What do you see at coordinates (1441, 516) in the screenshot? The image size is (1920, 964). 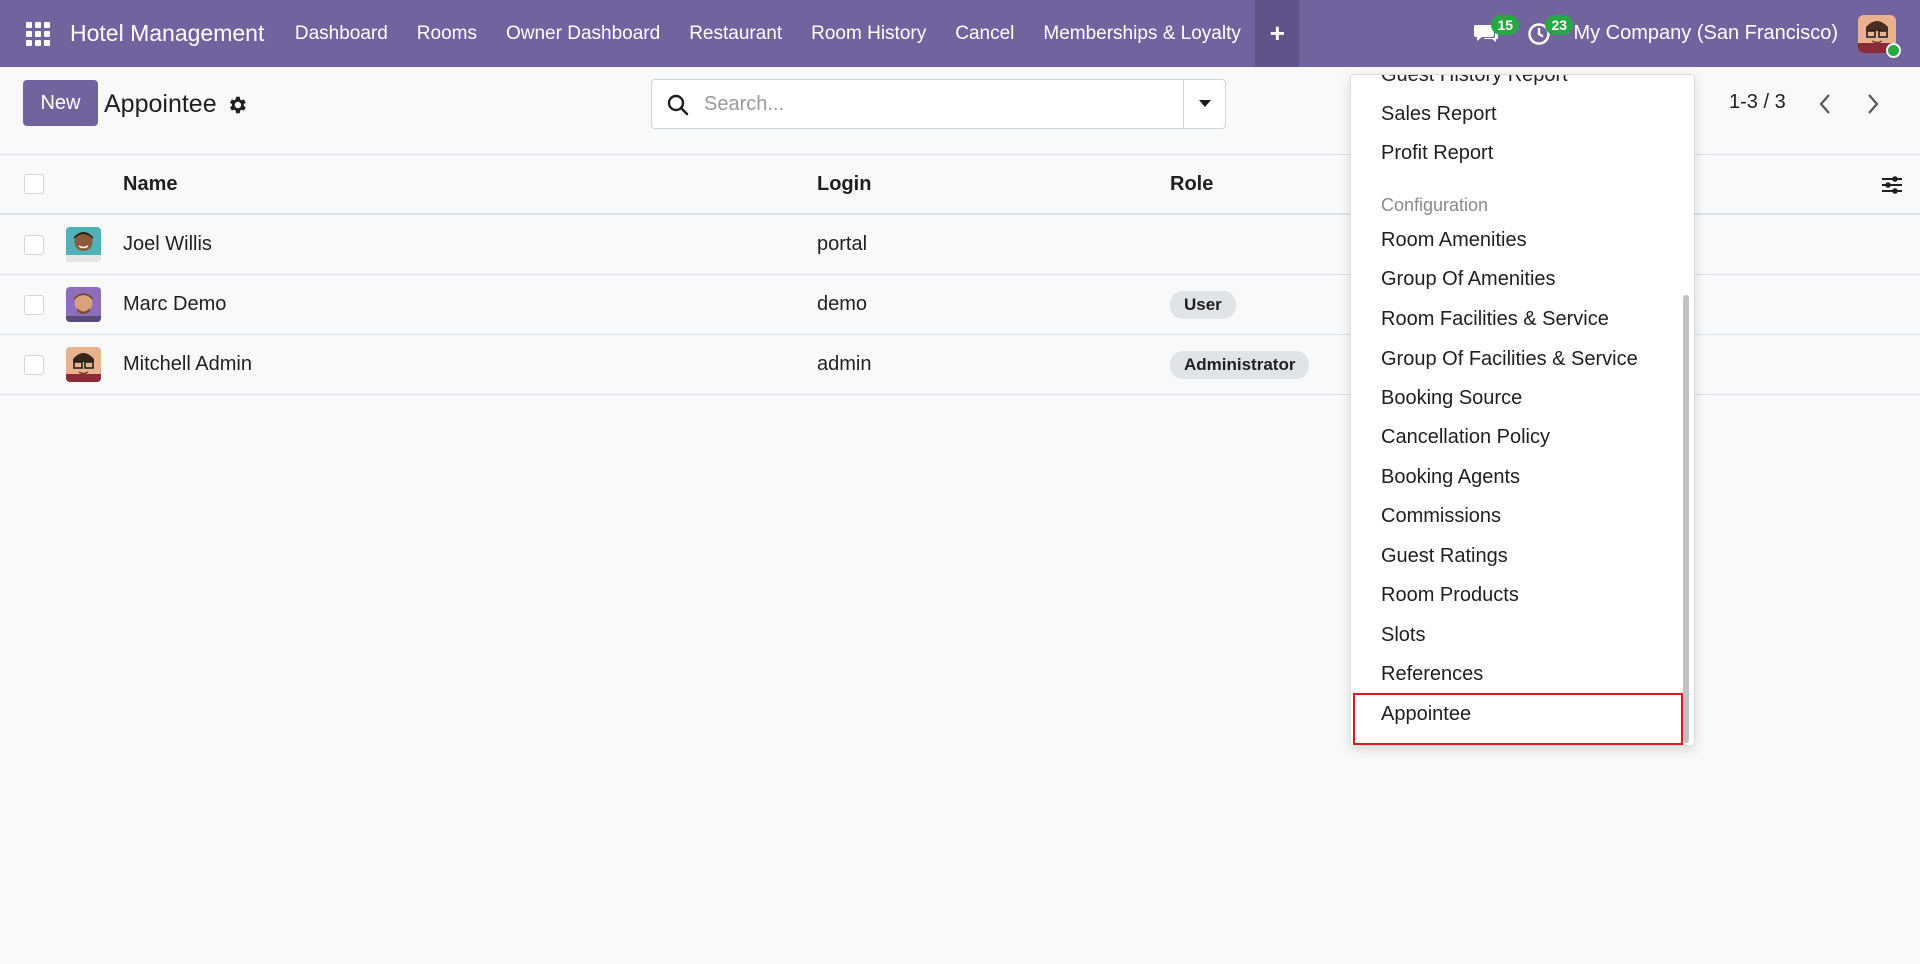 I see `menu-item-commissions: Commissions` at bounding box center [1441, 516].